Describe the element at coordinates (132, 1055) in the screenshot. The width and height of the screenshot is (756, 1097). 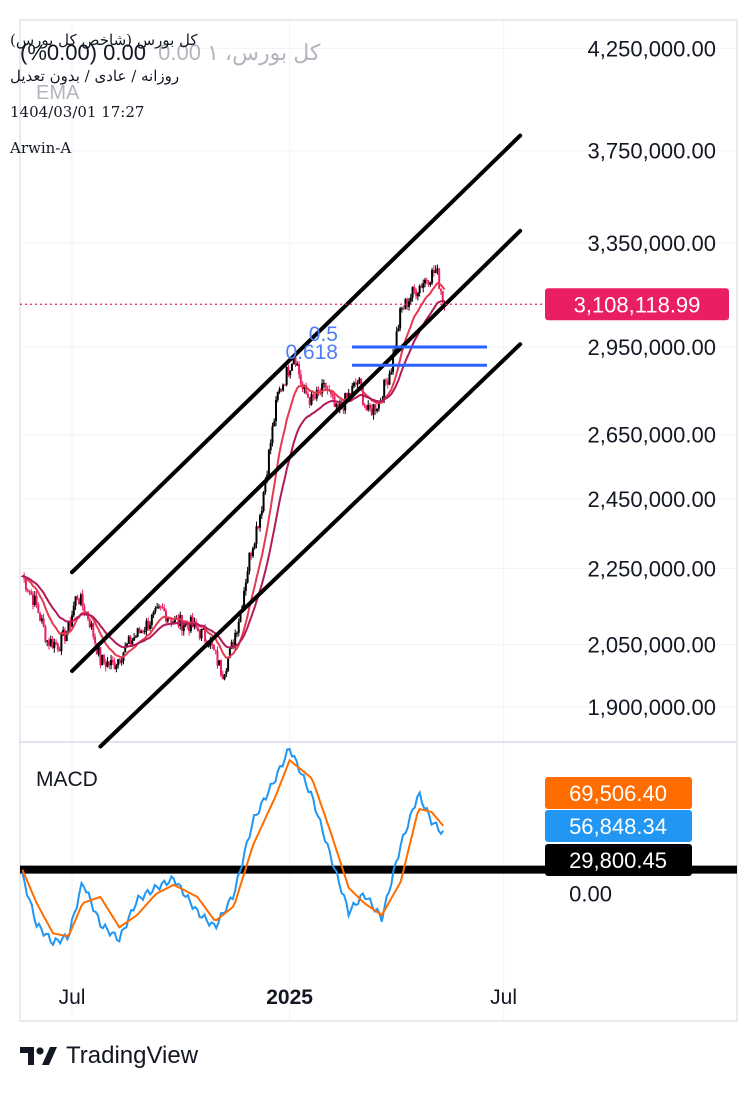
I see `tradingview-name: TradingView` at that location.